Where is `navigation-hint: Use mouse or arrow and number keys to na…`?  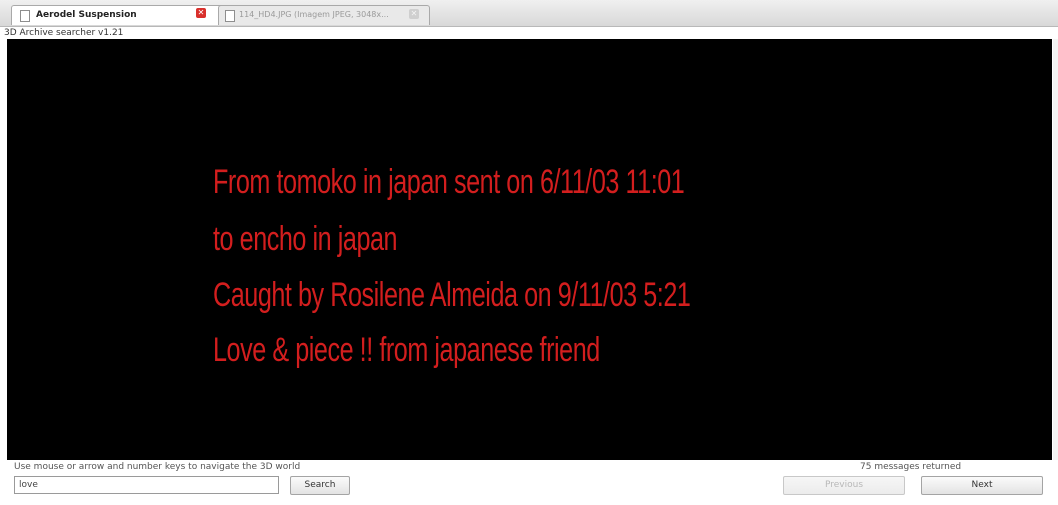
navigation-hint: Use mouse or arrow and number keys to na… is located at coordinates (157, 467).